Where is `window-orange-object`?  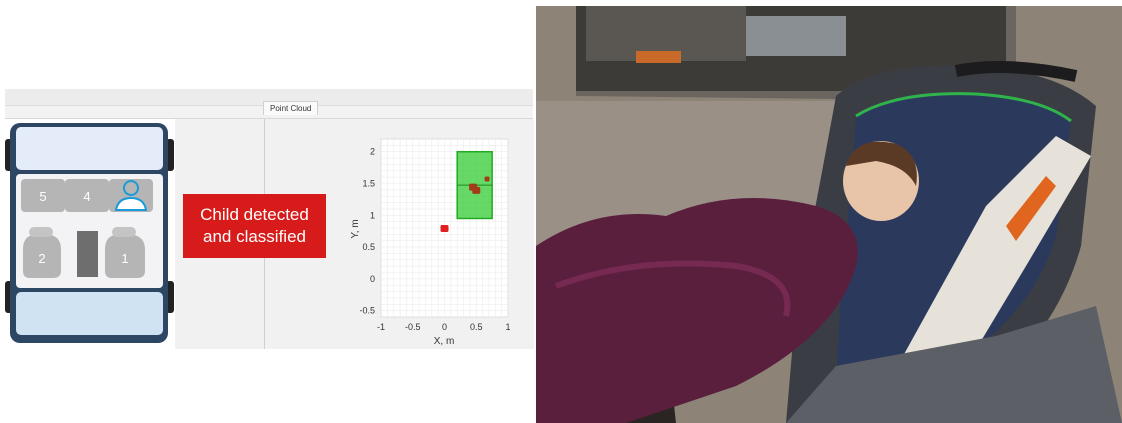 window-orange-object is located at coordinates (658, 57).